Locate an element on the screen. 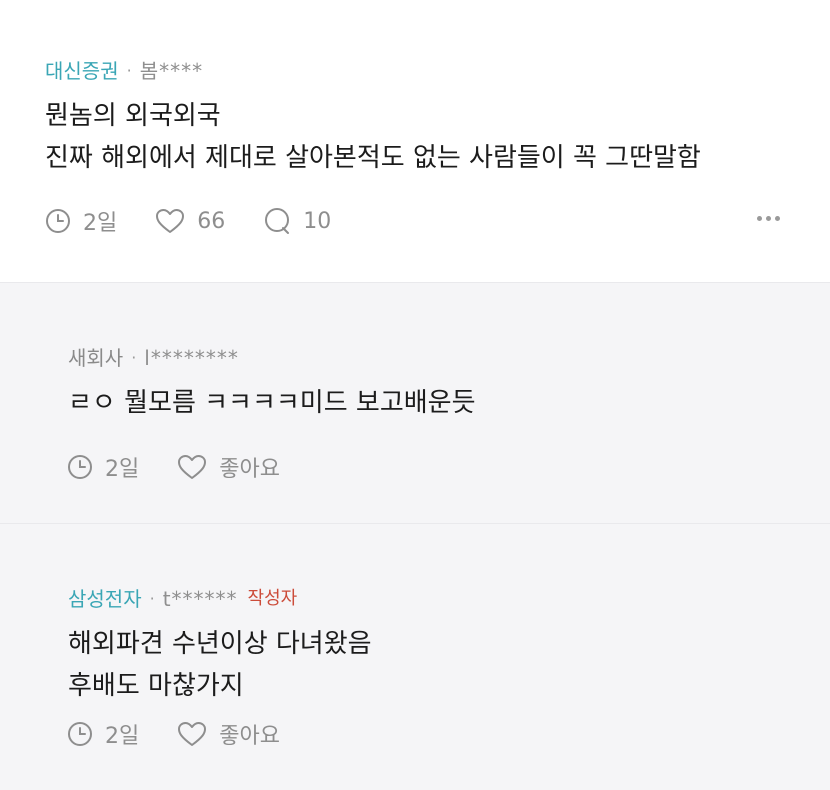  user-name: l******** is located at coordinates (191, 358).